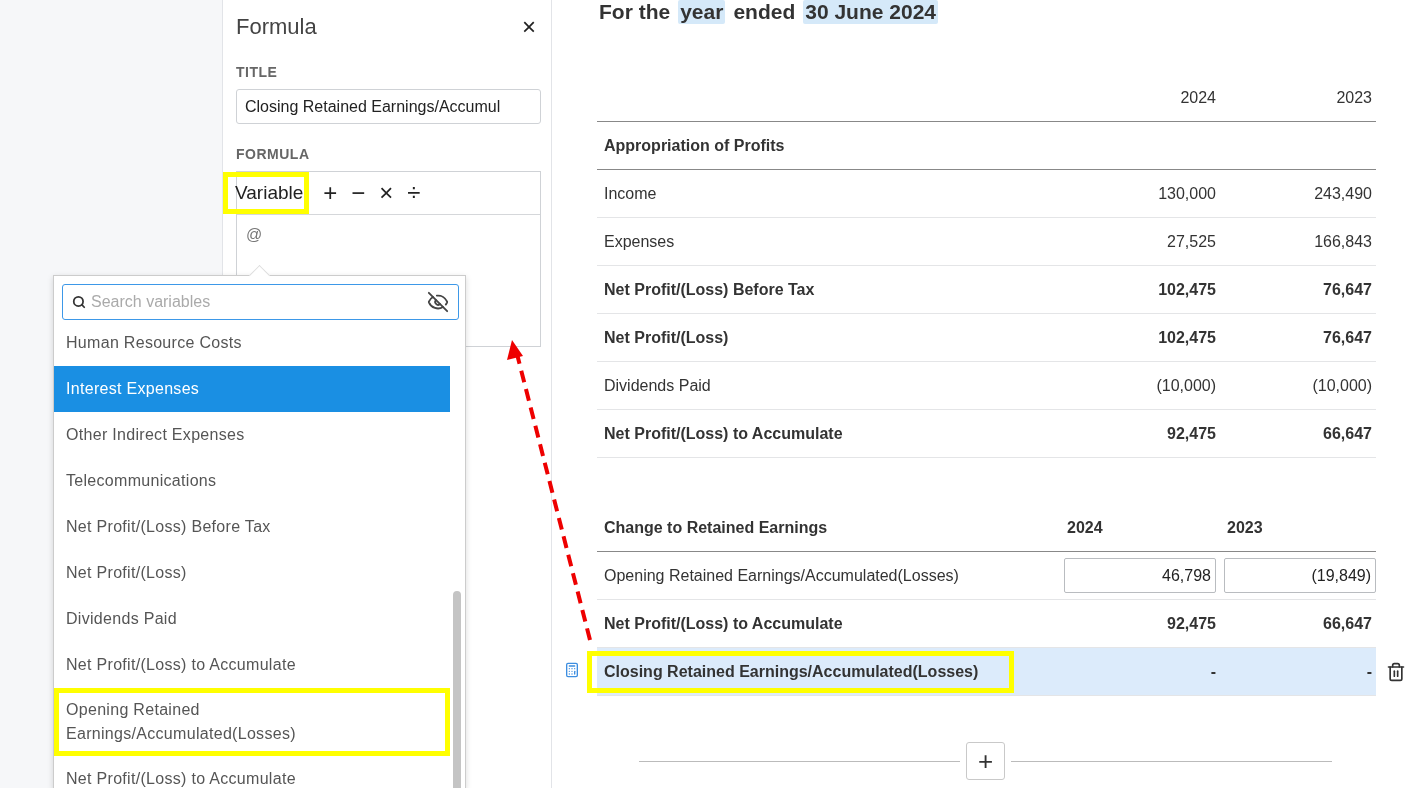  What do you see at coordinates (716, 527) in the screenshot?
I see `section-title: Change to Retained Earnings` at bounding box center [716, 527].